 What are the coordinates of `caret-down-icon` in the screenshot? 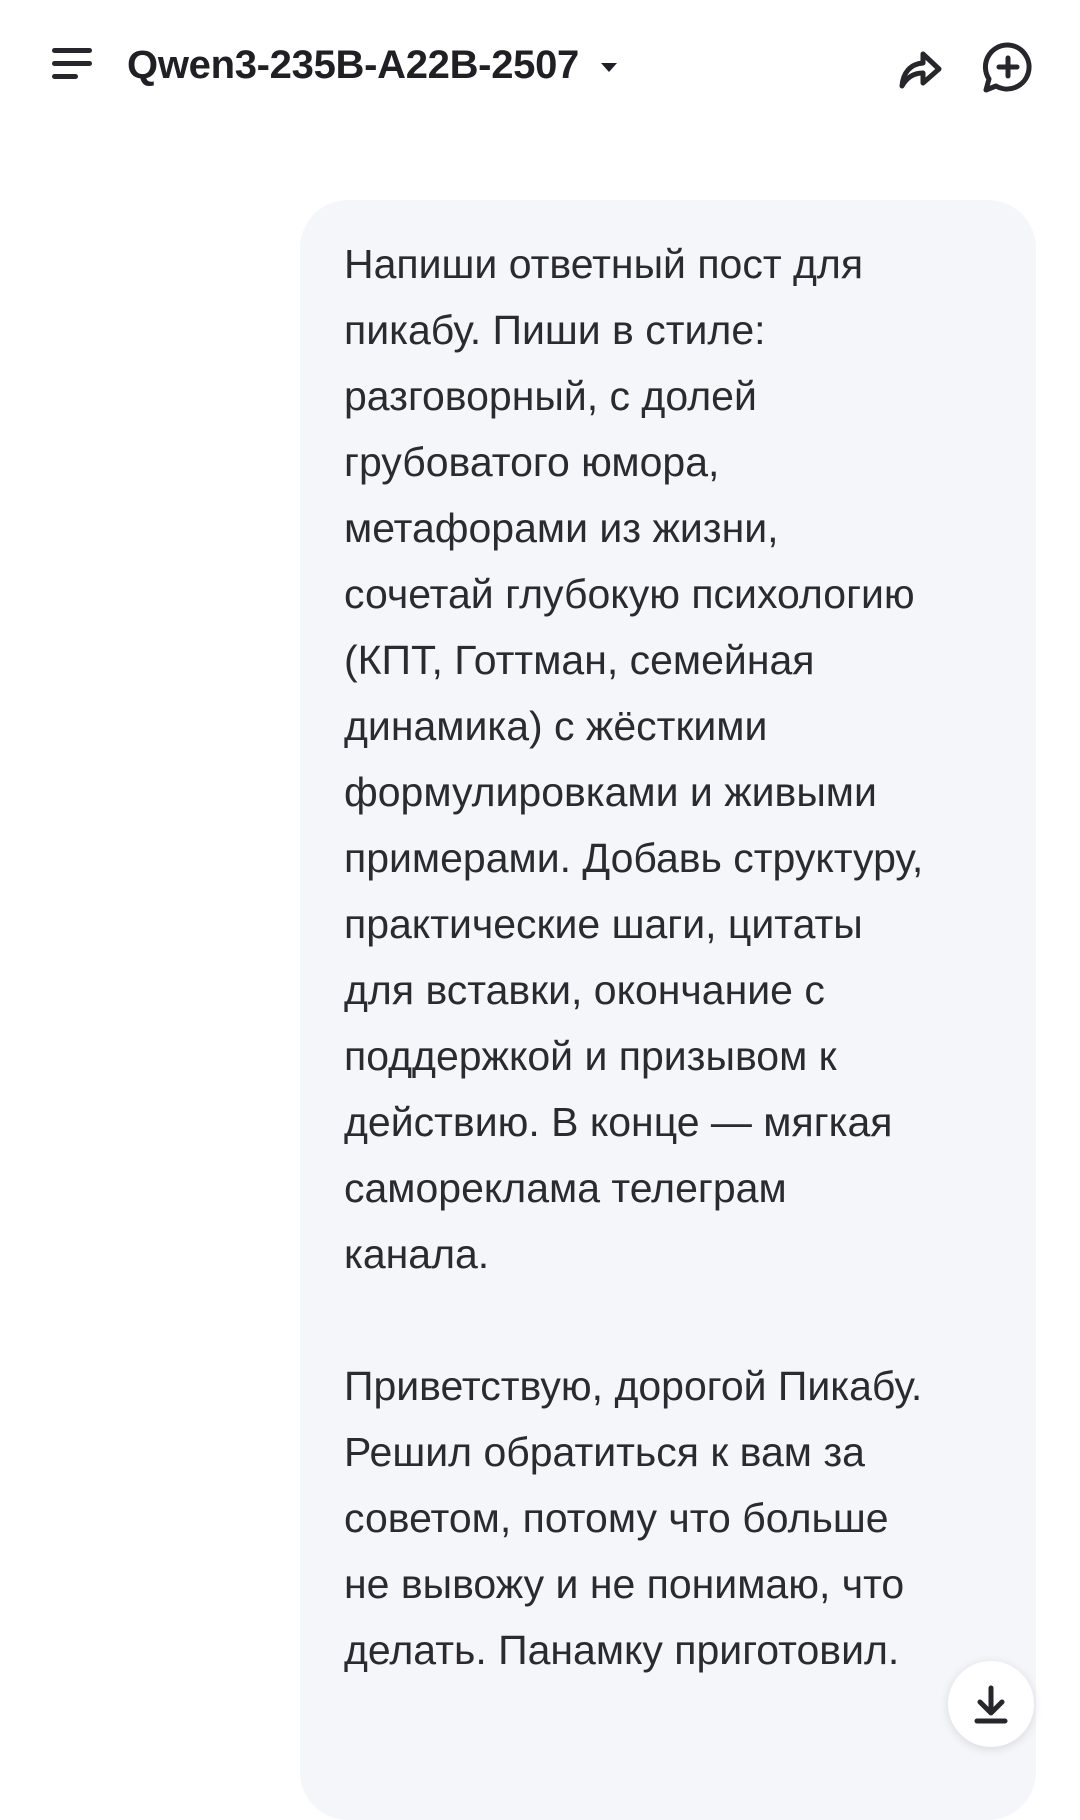 It's located at (609, 67).